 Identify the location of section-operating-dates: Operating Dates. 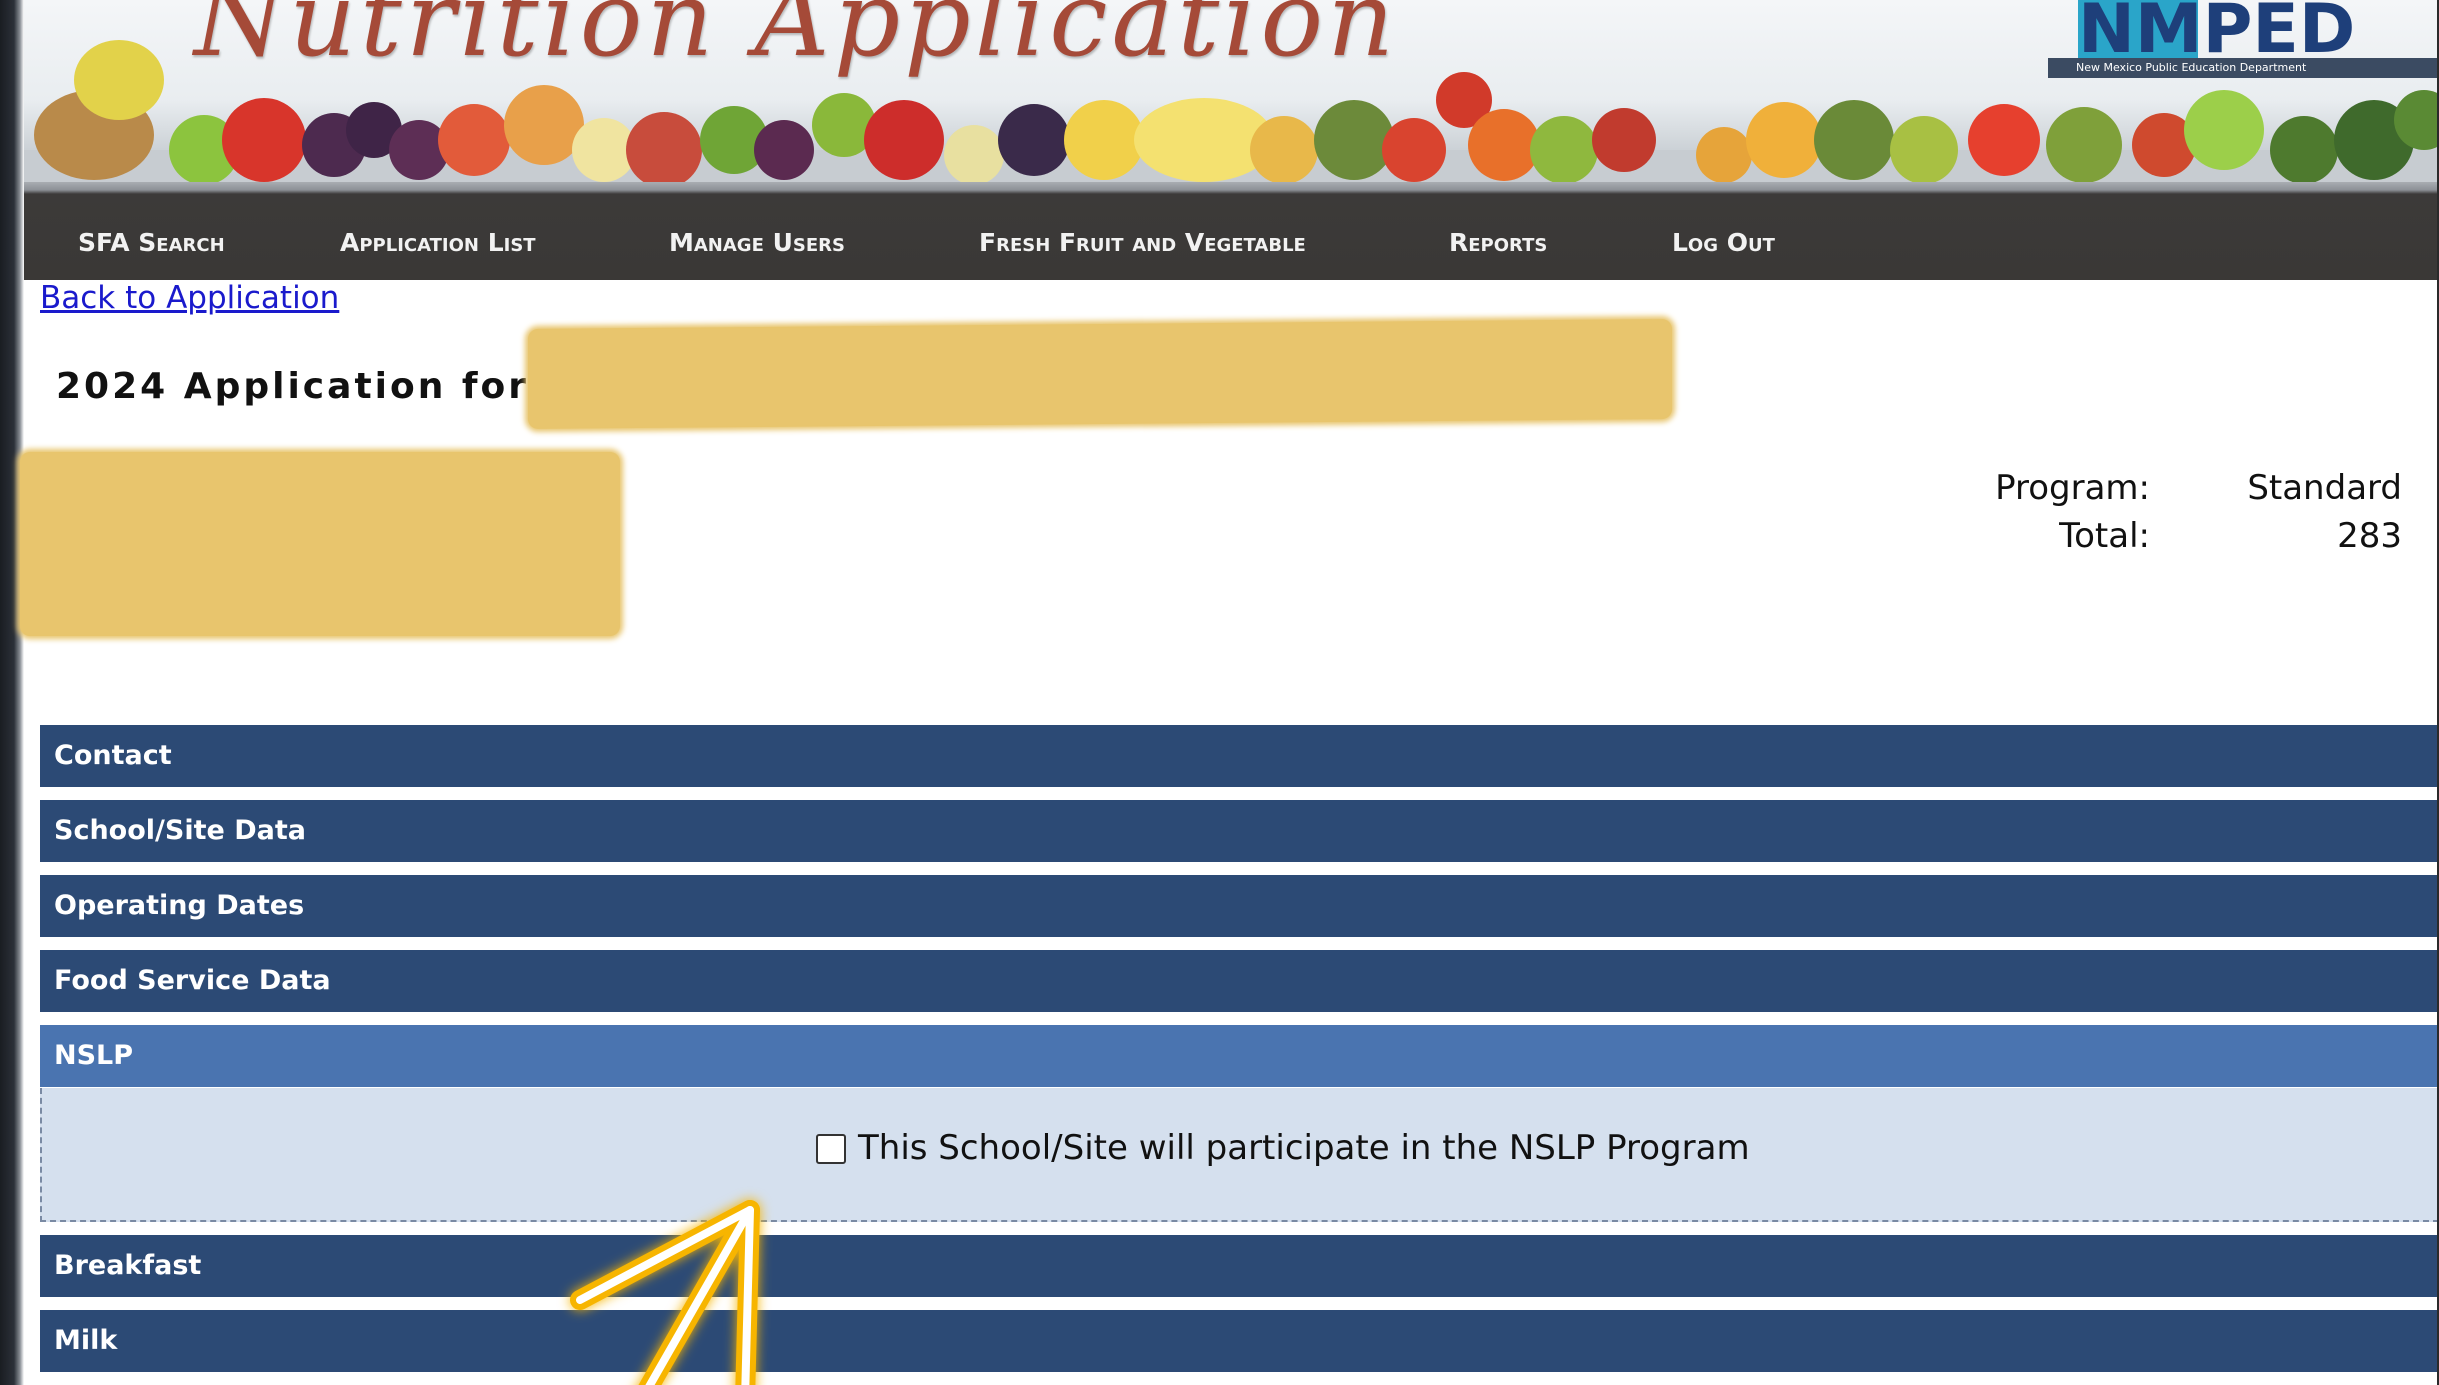
(1239, 906).